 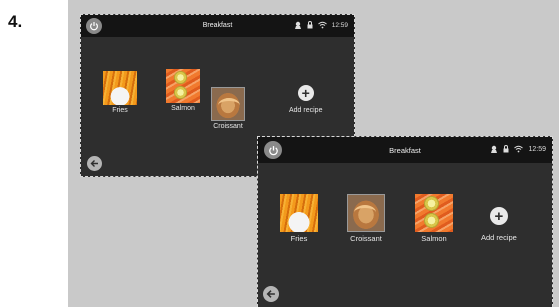 I want to click on recipe-tile: Croissant, so click(x=366, y=218).